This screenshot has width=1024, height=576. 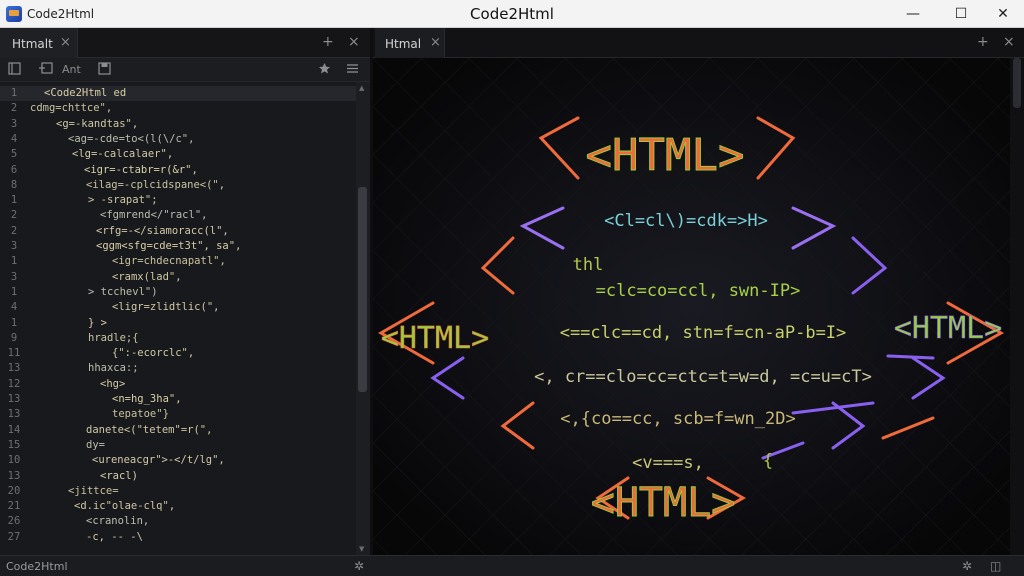 I want to click on art-row: <Cl=cl\)=cdk=>H>, so click(x=686, y=221).